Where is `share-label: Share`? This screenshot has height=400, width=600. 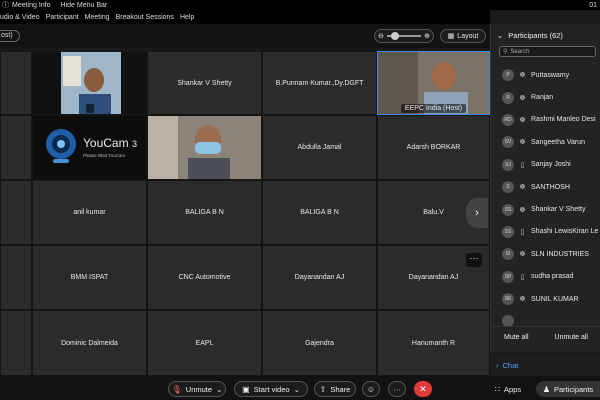
share-label: Share is located at coordinates (340, 389).